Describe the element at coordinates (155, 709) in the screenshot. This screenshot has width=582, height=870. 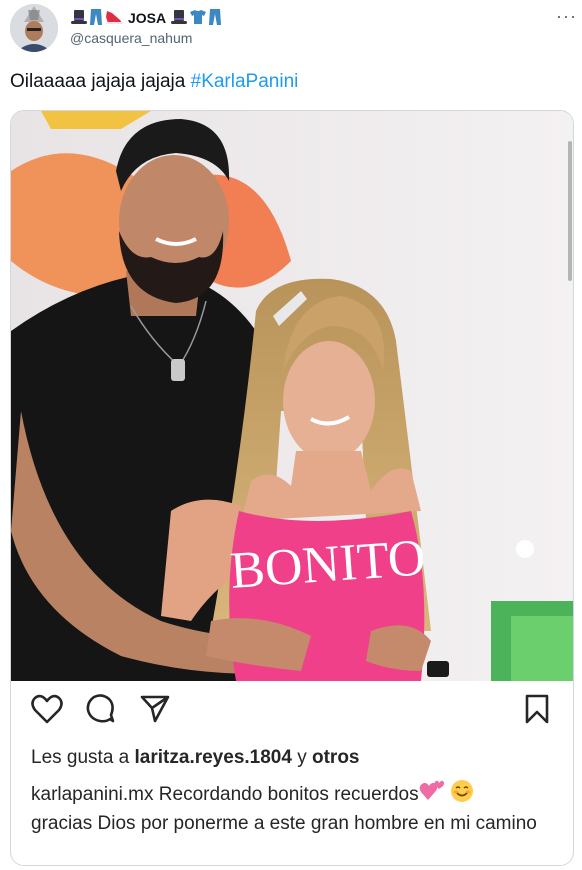
I see `share-icon` at that location.